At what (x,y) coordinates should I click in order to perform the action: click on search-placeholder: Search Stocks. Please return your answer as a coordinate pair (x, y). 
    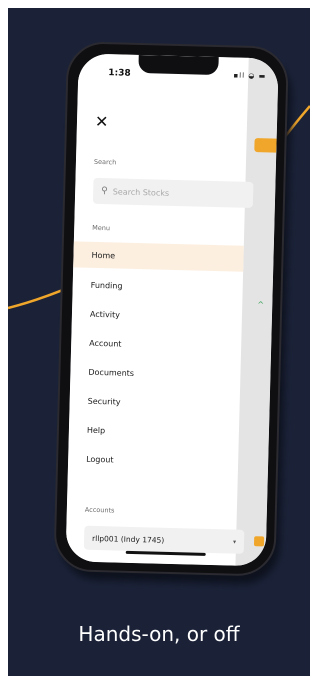
    Looking at the image, I should click on (141, 192).